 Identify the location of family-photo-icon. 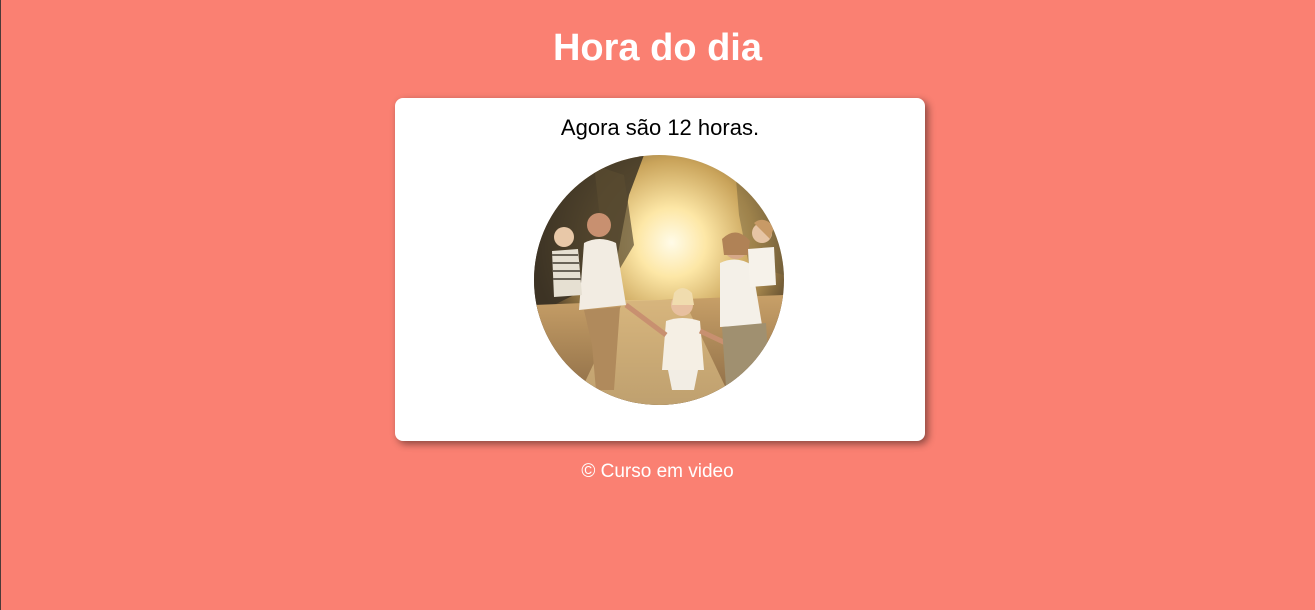
(659, 280).